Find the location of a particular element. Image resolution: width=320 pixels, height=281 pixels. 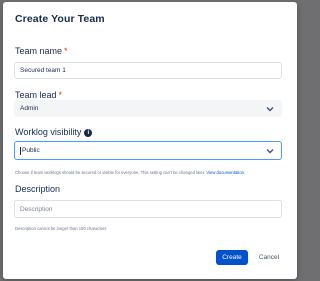

team-lead-label-text: Team lead is located at coordinates (36, 95).